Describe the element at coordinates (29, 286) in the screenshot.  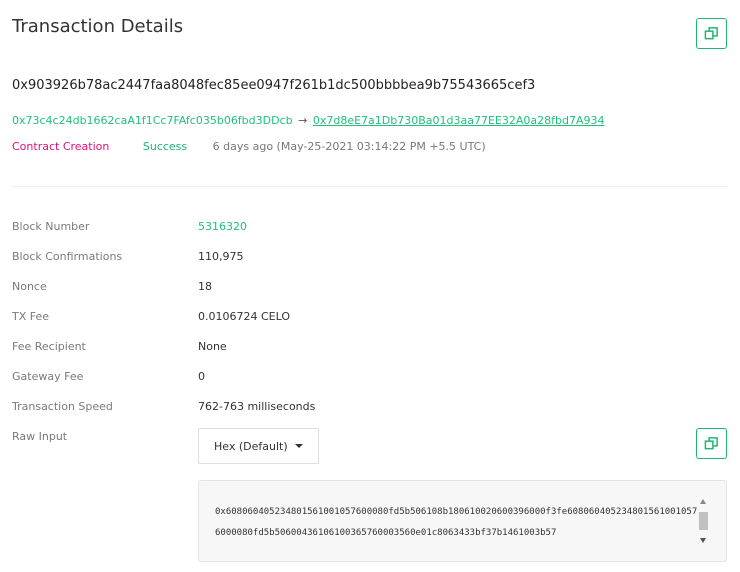
I see `detail-label: Nonce` at that location.